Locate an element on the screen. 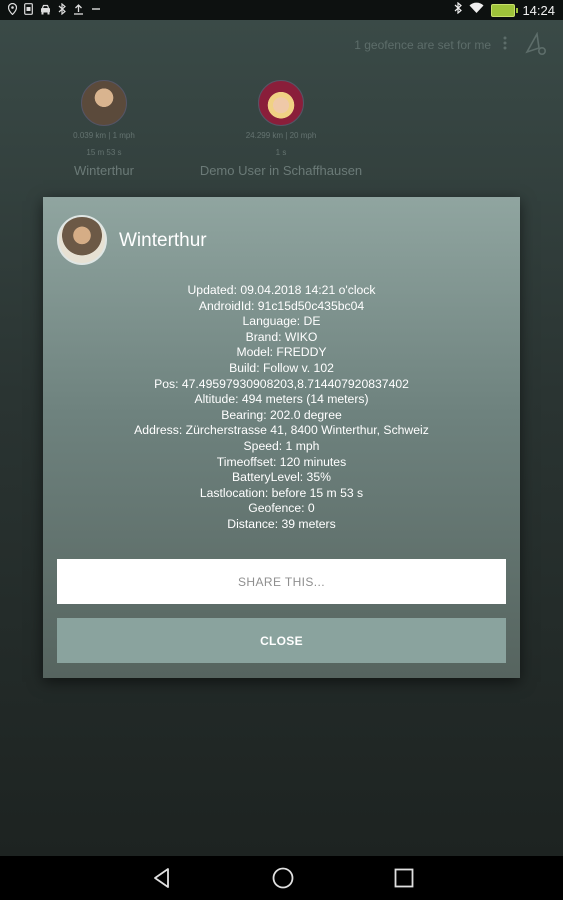 This screenshot has height=900, width=563. user-name: Winterthur is located at coordinates (104, 170).